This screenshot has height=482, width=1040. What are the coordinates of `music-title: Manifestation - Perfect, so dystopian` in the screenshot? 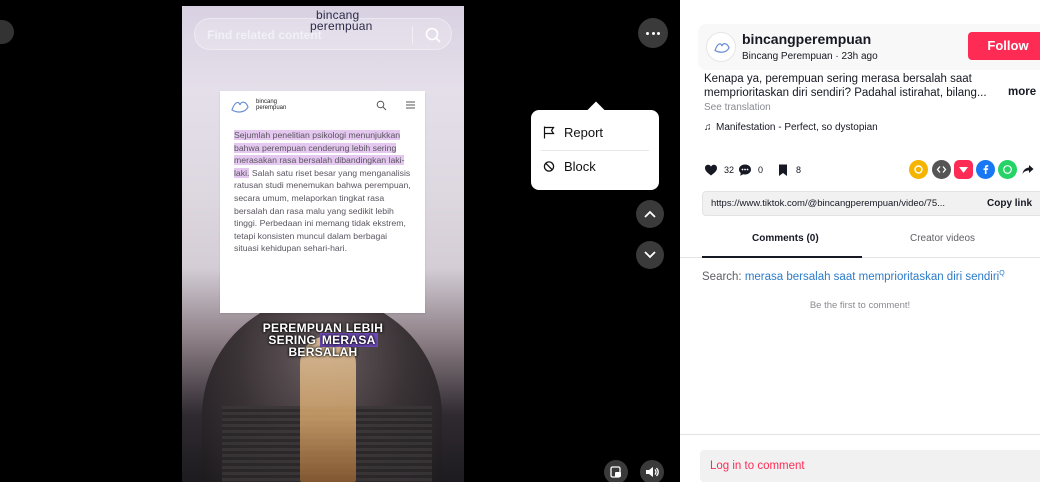 It's located at (797, 127).